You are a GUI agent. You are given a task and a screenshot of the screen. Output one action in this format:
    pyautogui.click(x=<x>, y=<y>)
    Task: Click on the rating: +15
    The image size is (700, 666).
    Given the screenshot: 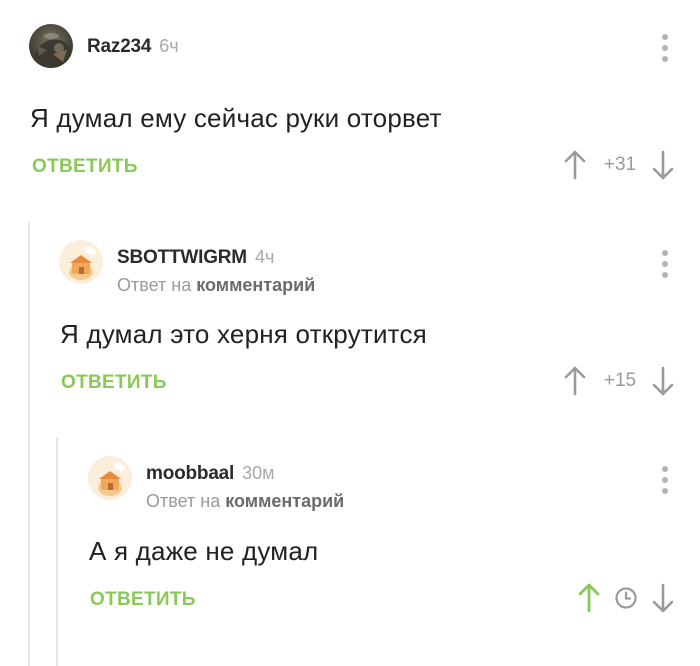 What is the action you would take?
    pyautogui.click(x=620, y=380)
    